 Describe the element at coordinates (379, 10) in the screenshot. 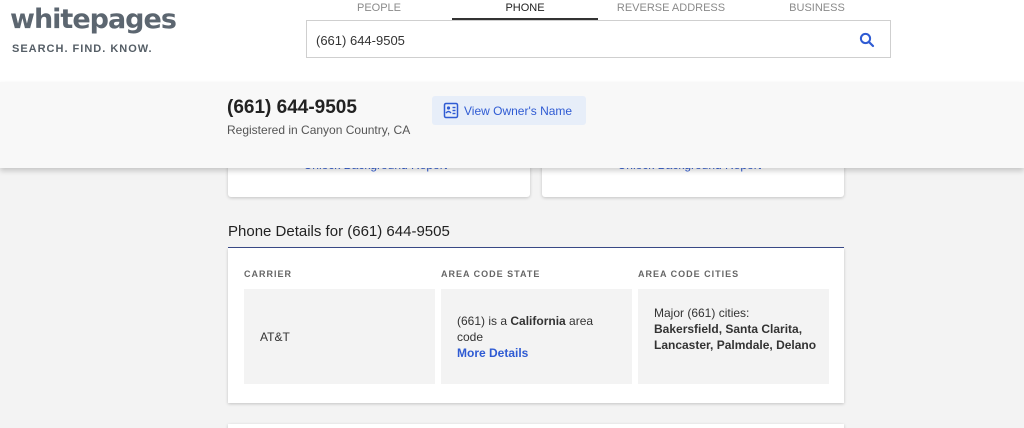

I see `tab-people: PEOPLE` at that location.